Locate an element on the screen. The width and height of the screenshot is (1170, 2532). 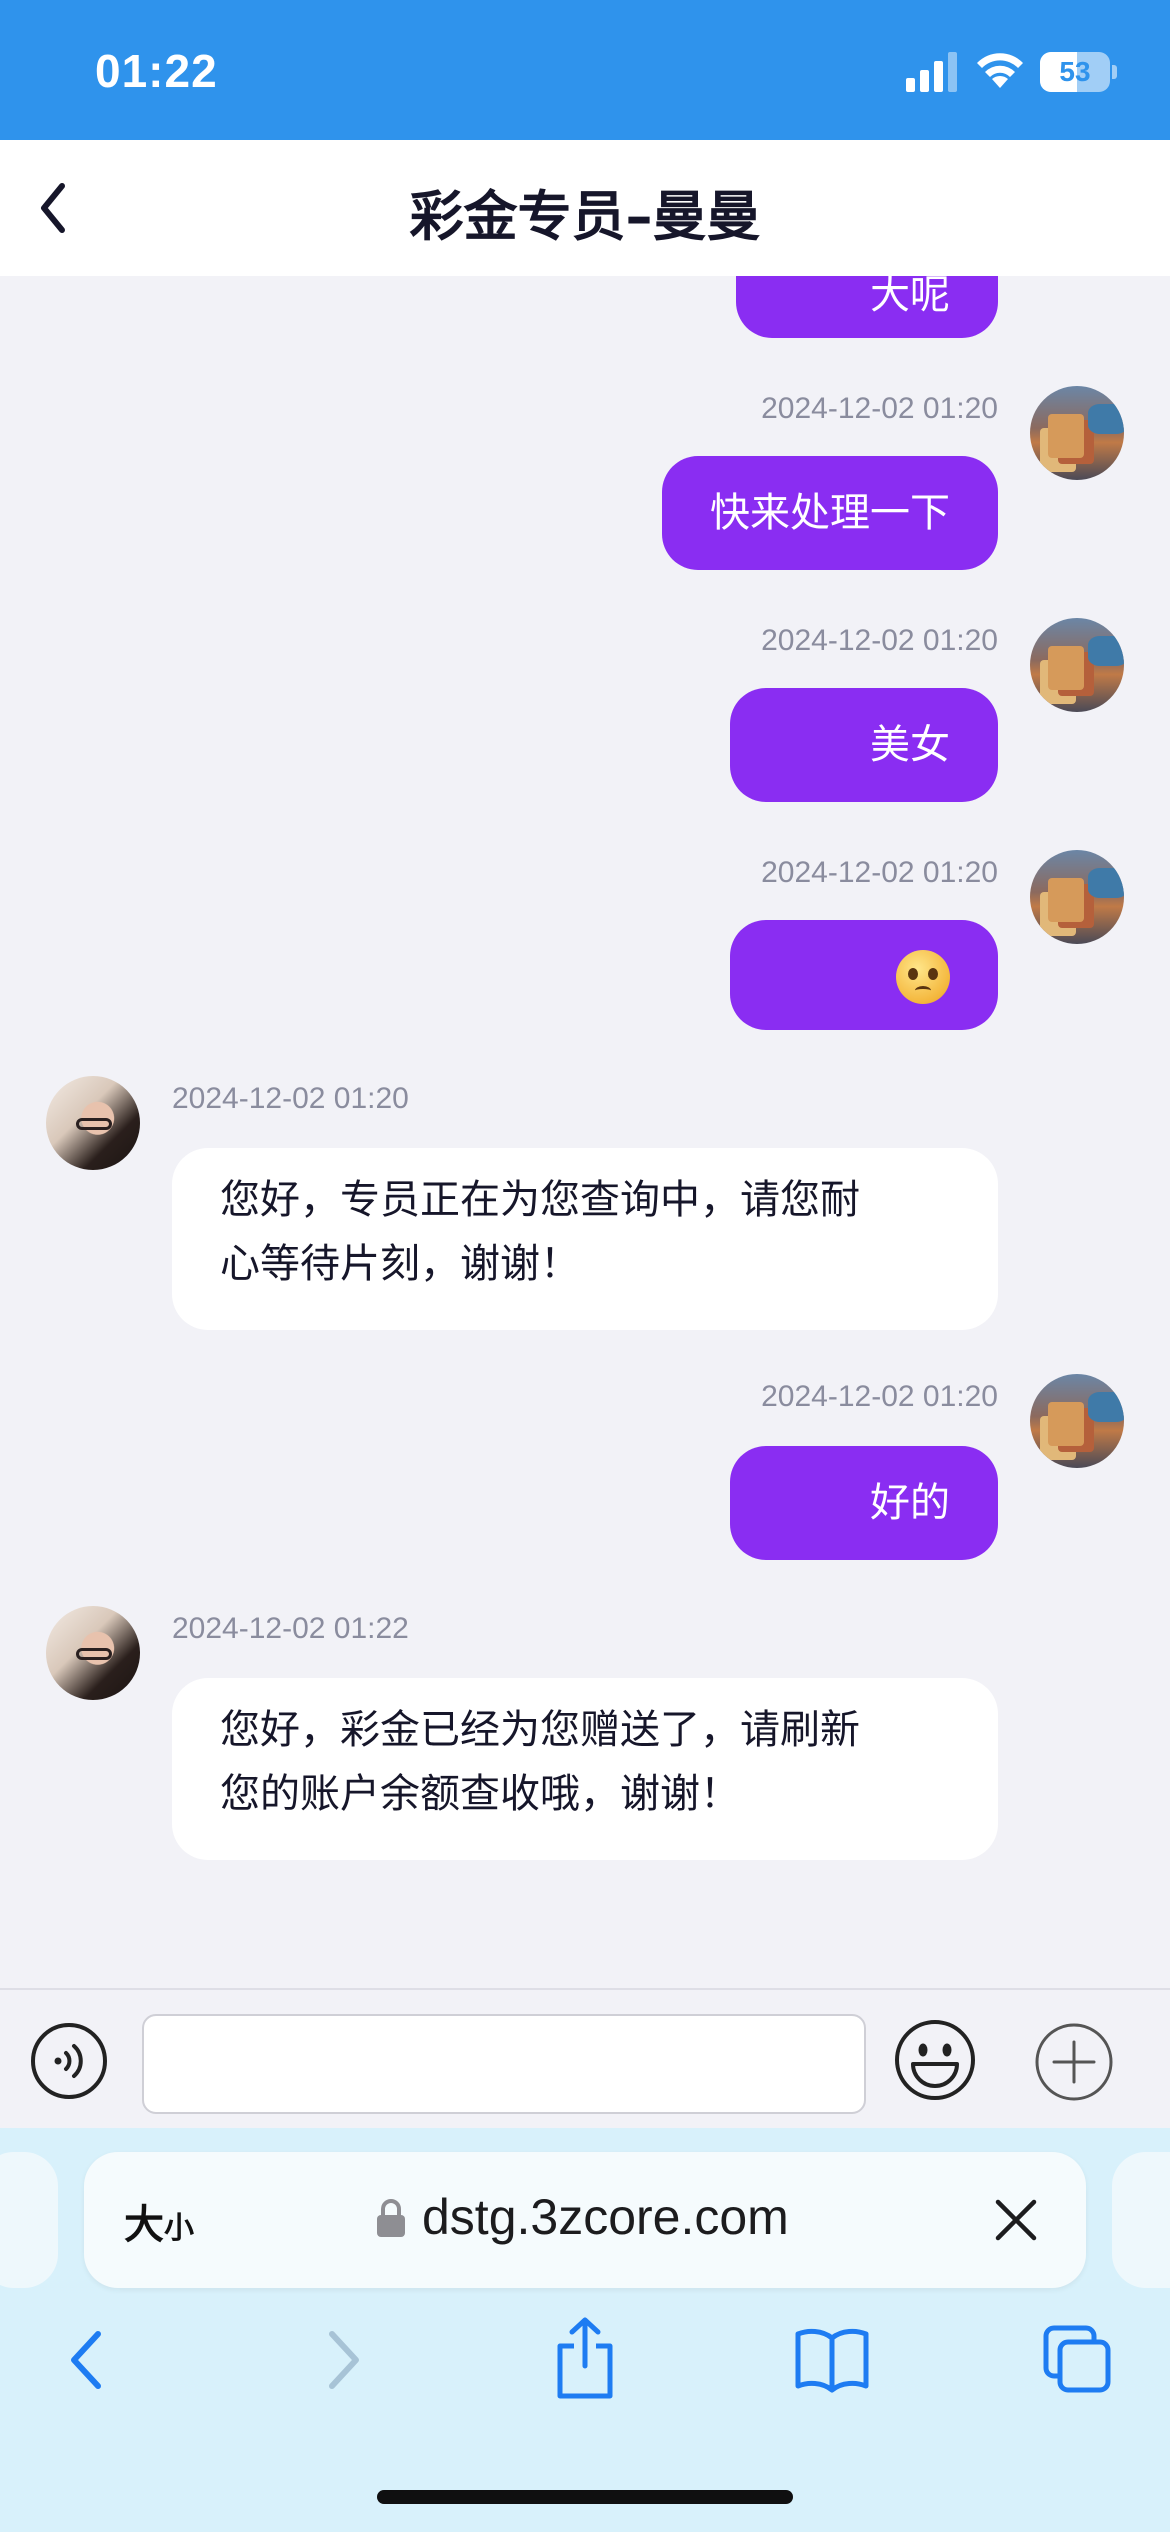
message-text: 大呢 is located at coordinates (910, 297).